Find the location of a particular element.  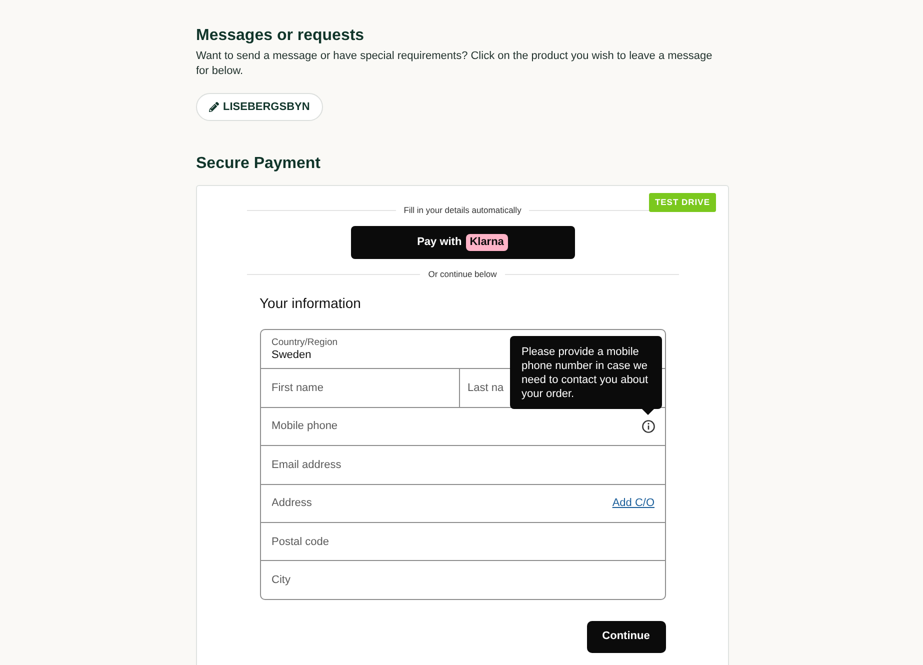

product-button: LISEBERGSBYN is located at coordinates (259, 107).